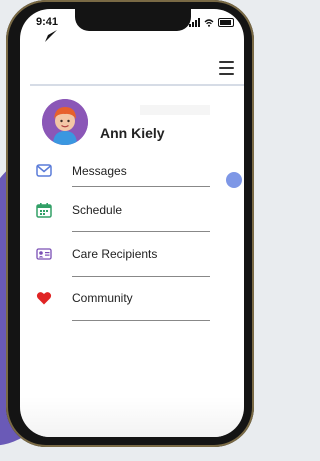  What do you see at coordinates (126, 213) in the screenshot?
I see `menu-item-schedule: Schedule` at bounding box center [126, 213].